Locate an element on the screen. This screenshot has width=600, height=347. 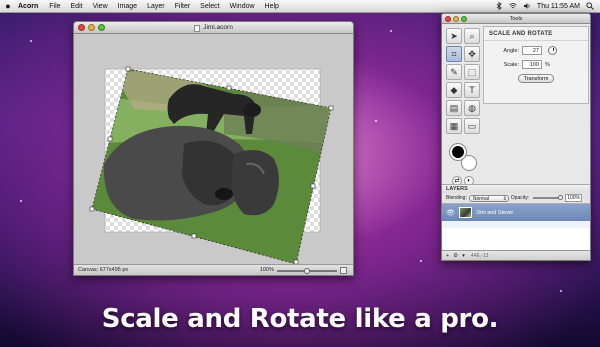
transform-handle-top-left is located at coordinates (128, 69).